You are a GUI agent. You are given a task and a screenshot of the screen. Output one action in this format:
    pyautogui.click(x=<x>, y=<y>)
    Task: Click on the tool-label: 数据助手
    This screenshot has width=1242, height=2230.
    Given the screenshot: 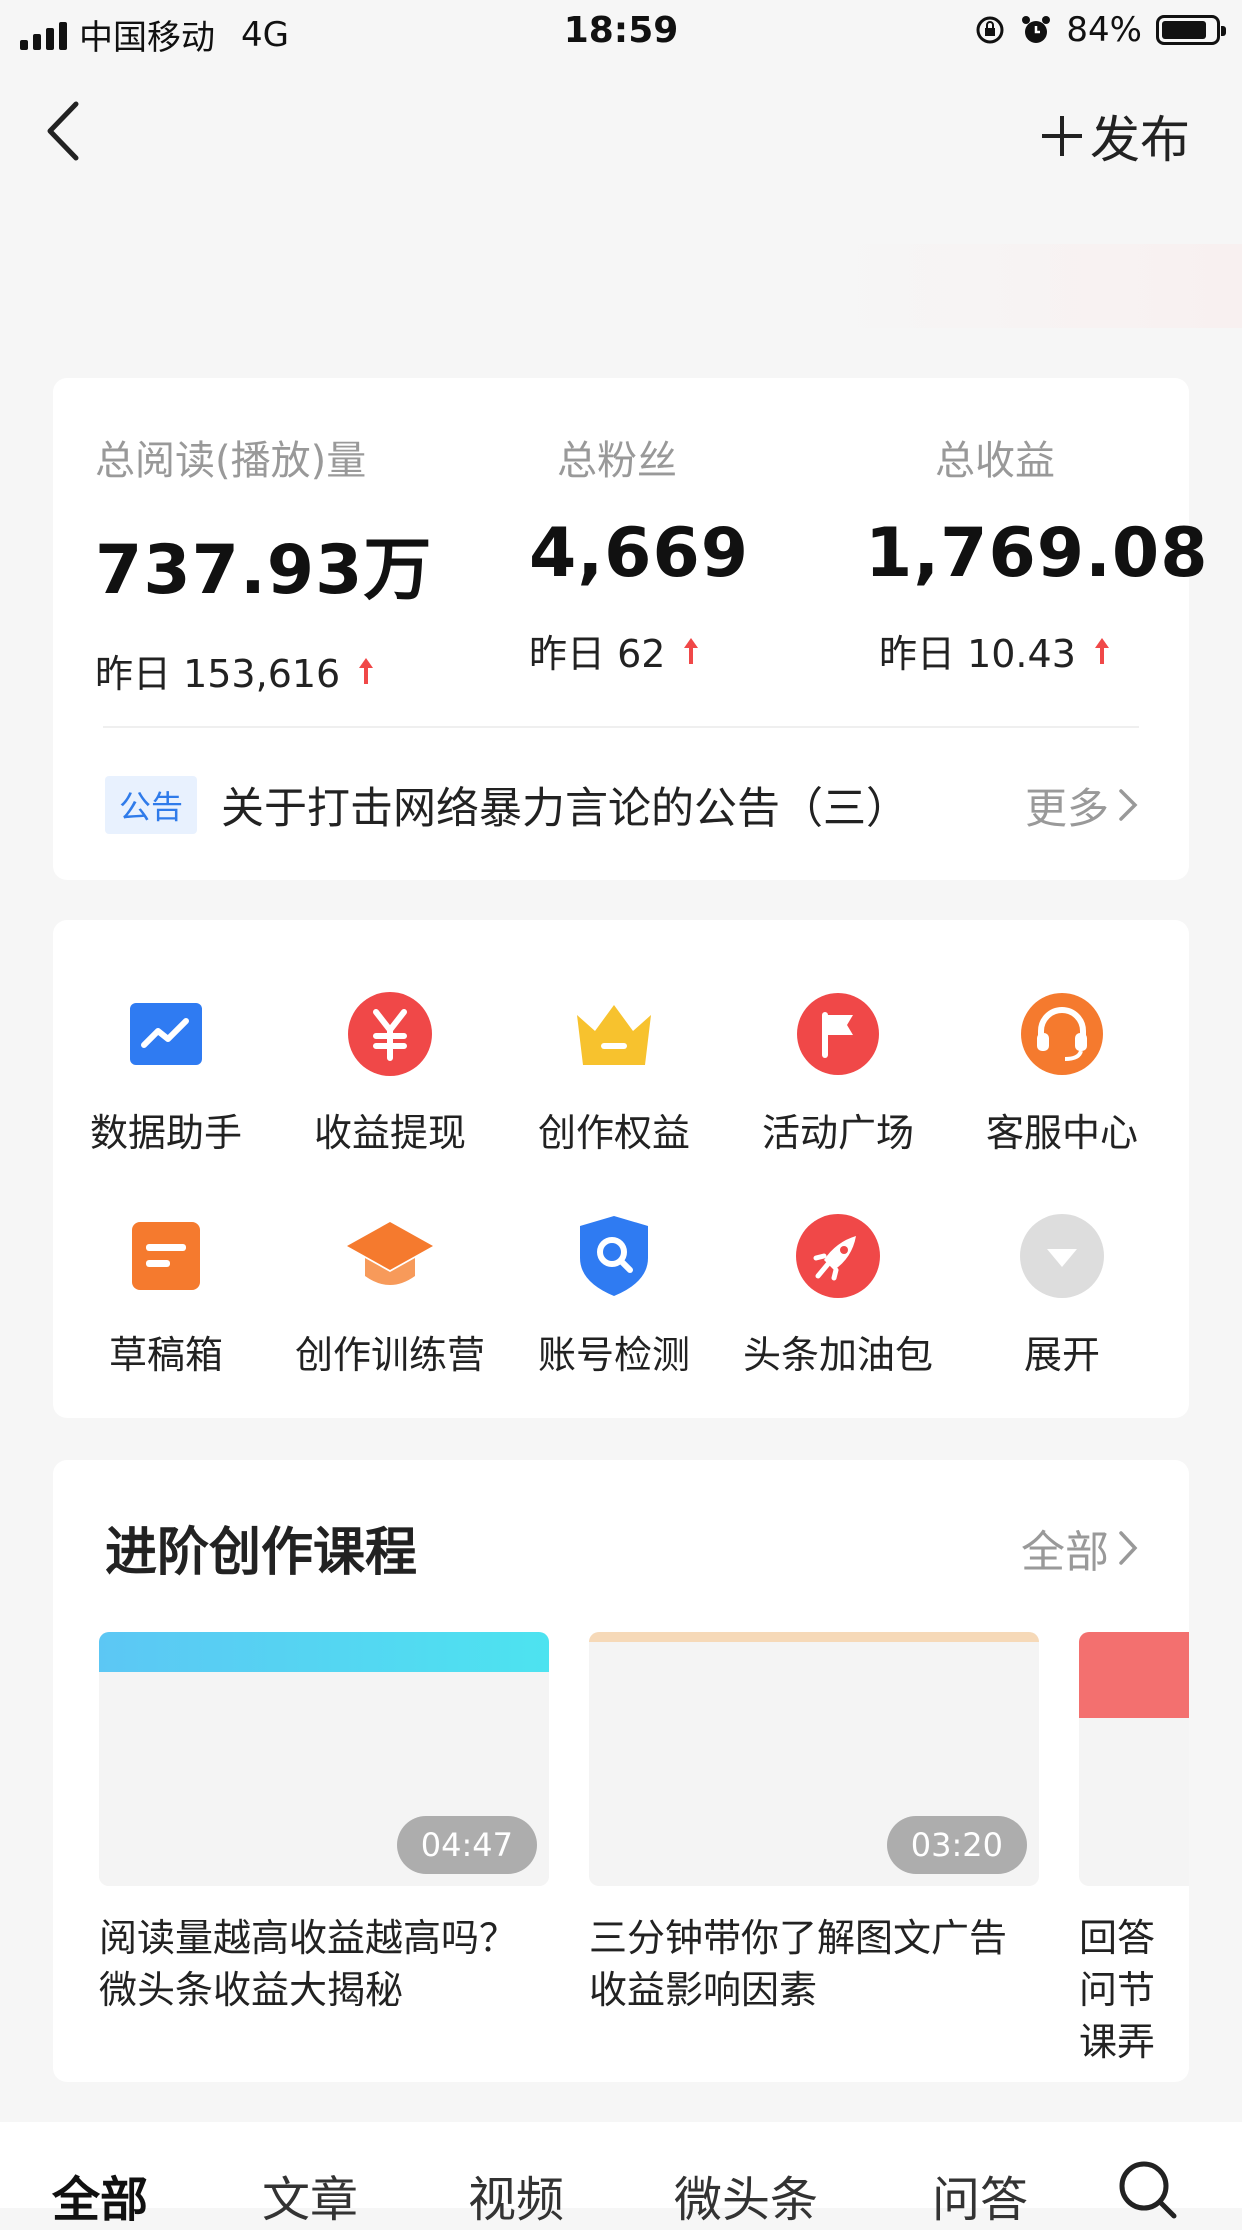 What is the action you would take?
    pyautogui.click(x=165, y=1133)
    